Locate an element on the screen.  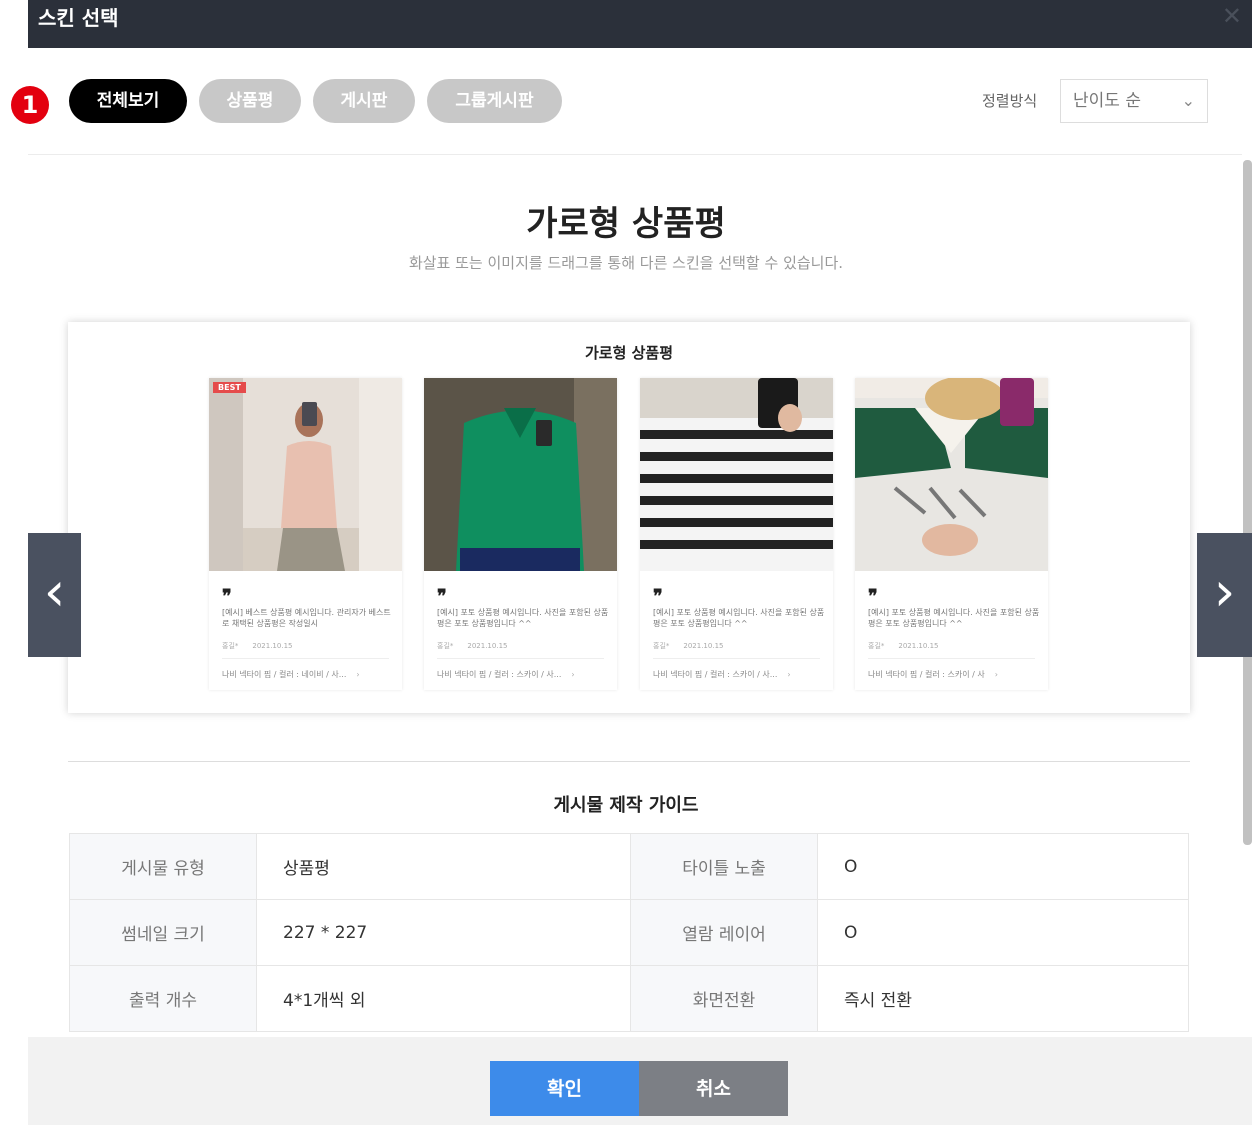
sort-selected-value: 난이도 순 is located at coordinates (1107, 101).